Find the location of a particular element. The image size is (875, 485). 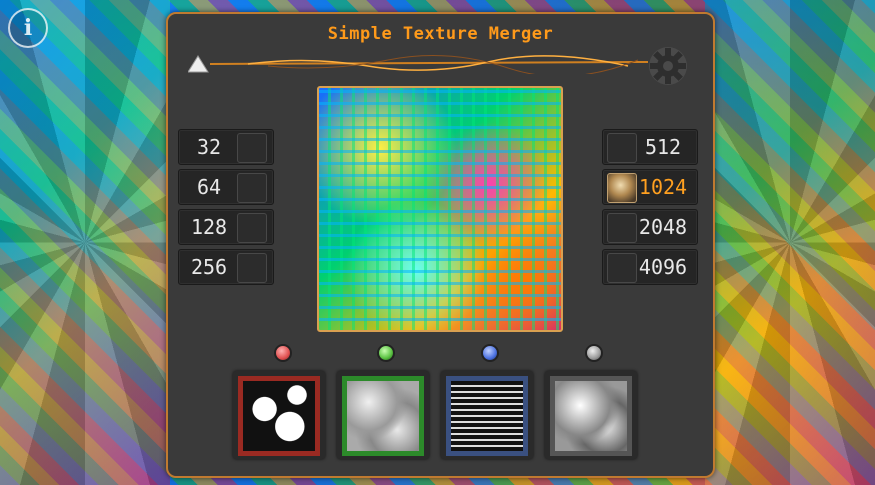

size-button-128: 128 is located at coordinates (226, 227).